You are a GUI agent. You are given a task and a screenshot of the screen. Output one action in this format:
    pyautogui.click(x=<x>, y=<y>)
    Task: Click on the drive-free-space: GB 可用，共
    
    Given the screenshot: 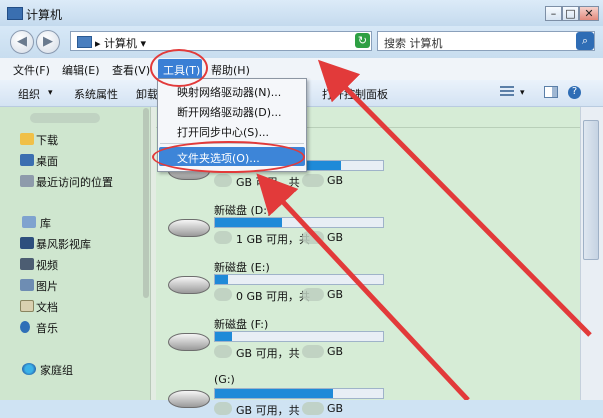 What is the action you would take?
    pyautogui.click(x=268, y=410)
    